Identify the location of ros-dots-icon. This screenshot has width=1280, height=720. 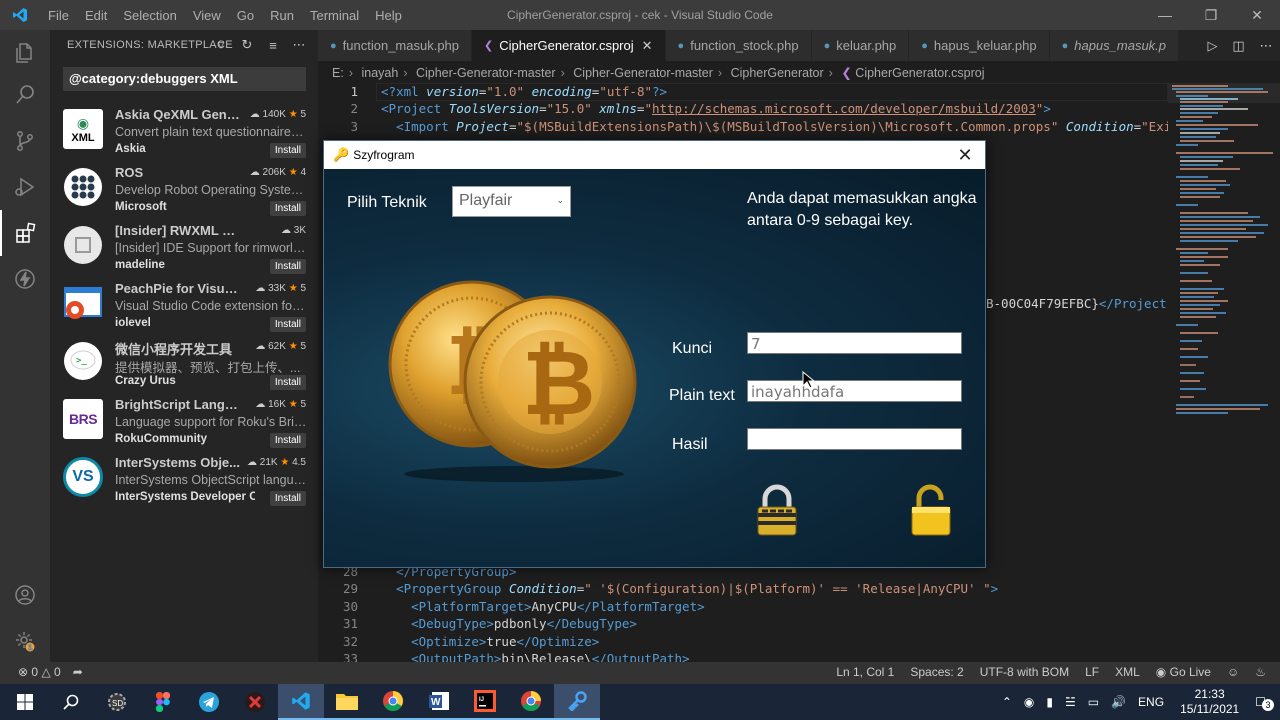
(83, 187).